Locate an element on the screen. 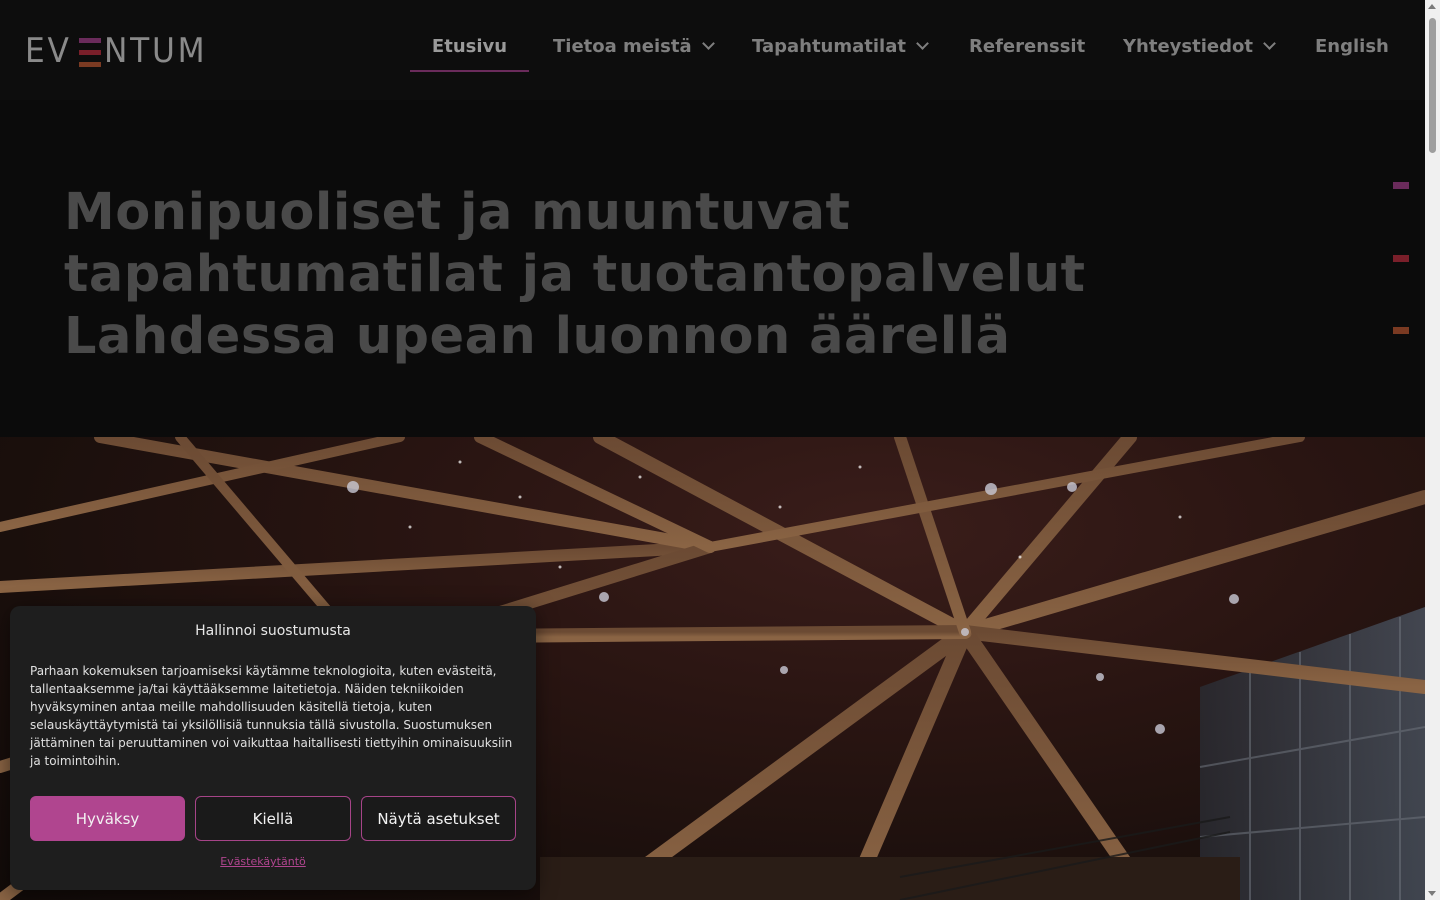 The width and height of the screenshot is (1440, 900). deny-button: Kiellä is located at coordinates (273, 818).